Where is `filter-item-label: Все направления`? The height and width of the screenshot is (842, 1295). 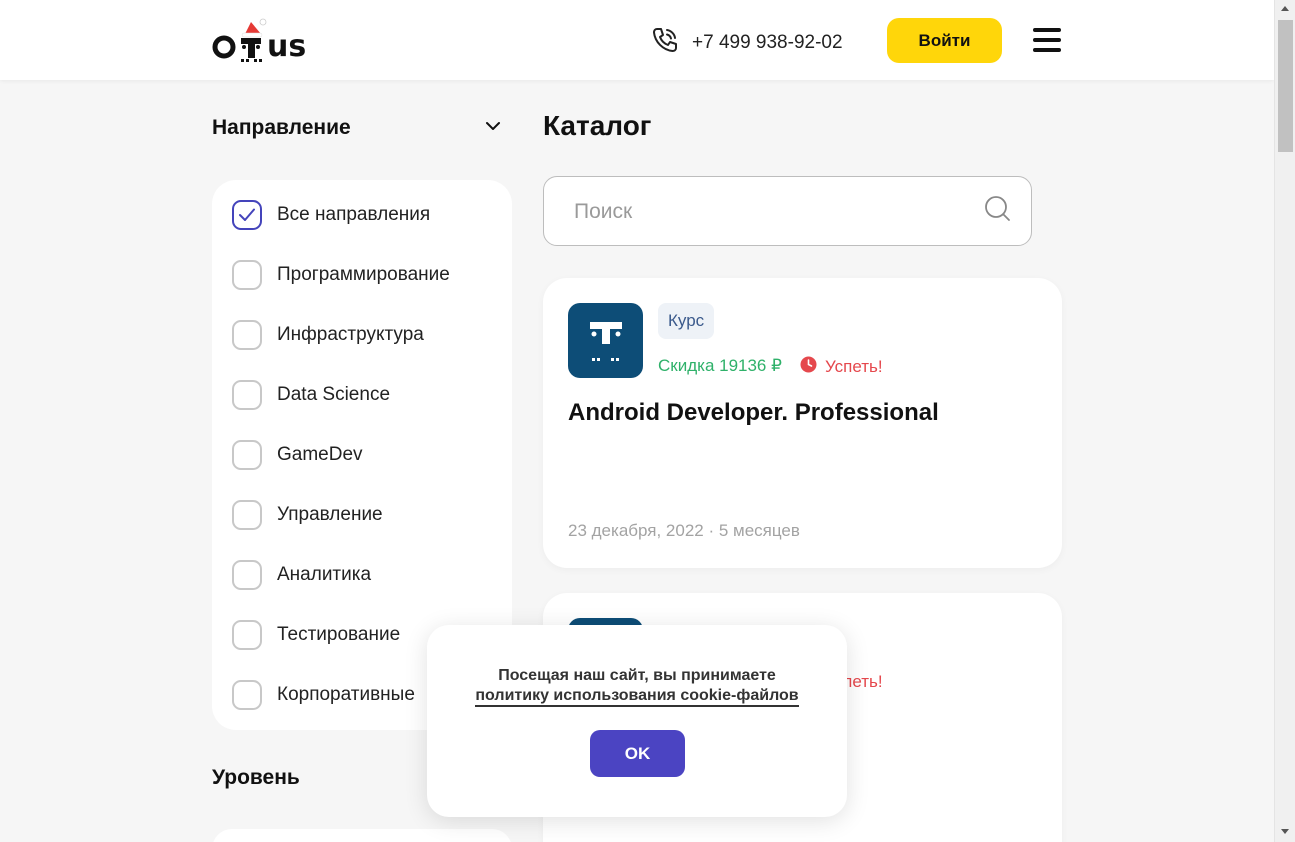 filter-item-label: Все направления is located at coordinates (354, 214).